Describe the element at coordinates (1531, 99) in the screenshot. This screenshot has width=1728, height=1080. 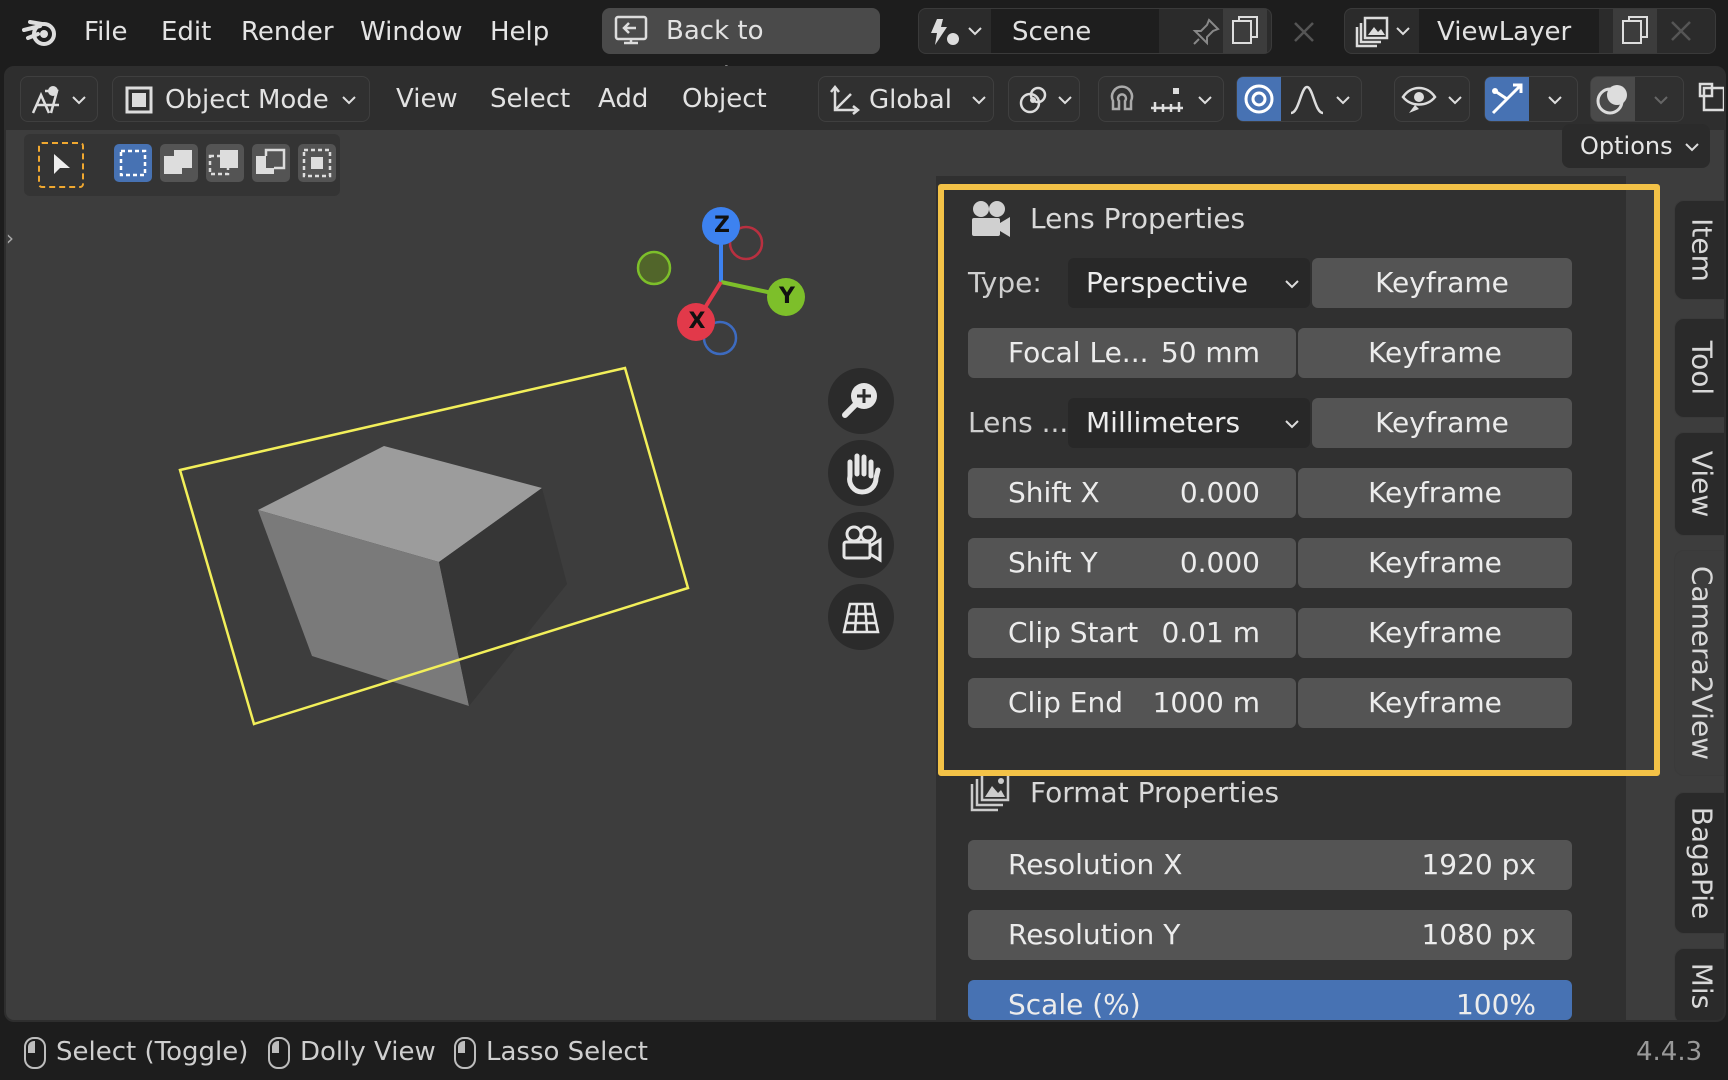
I see `gizmo-controls` at that location.